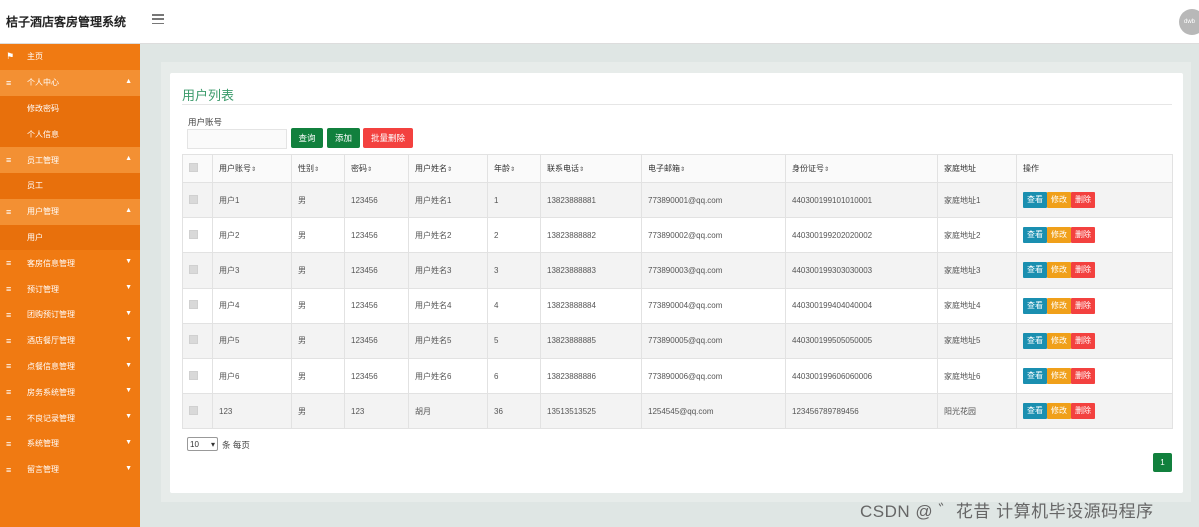 This screenshot has width=1199, height=527. I want to click on search-button: 查询, so click(307, 138).